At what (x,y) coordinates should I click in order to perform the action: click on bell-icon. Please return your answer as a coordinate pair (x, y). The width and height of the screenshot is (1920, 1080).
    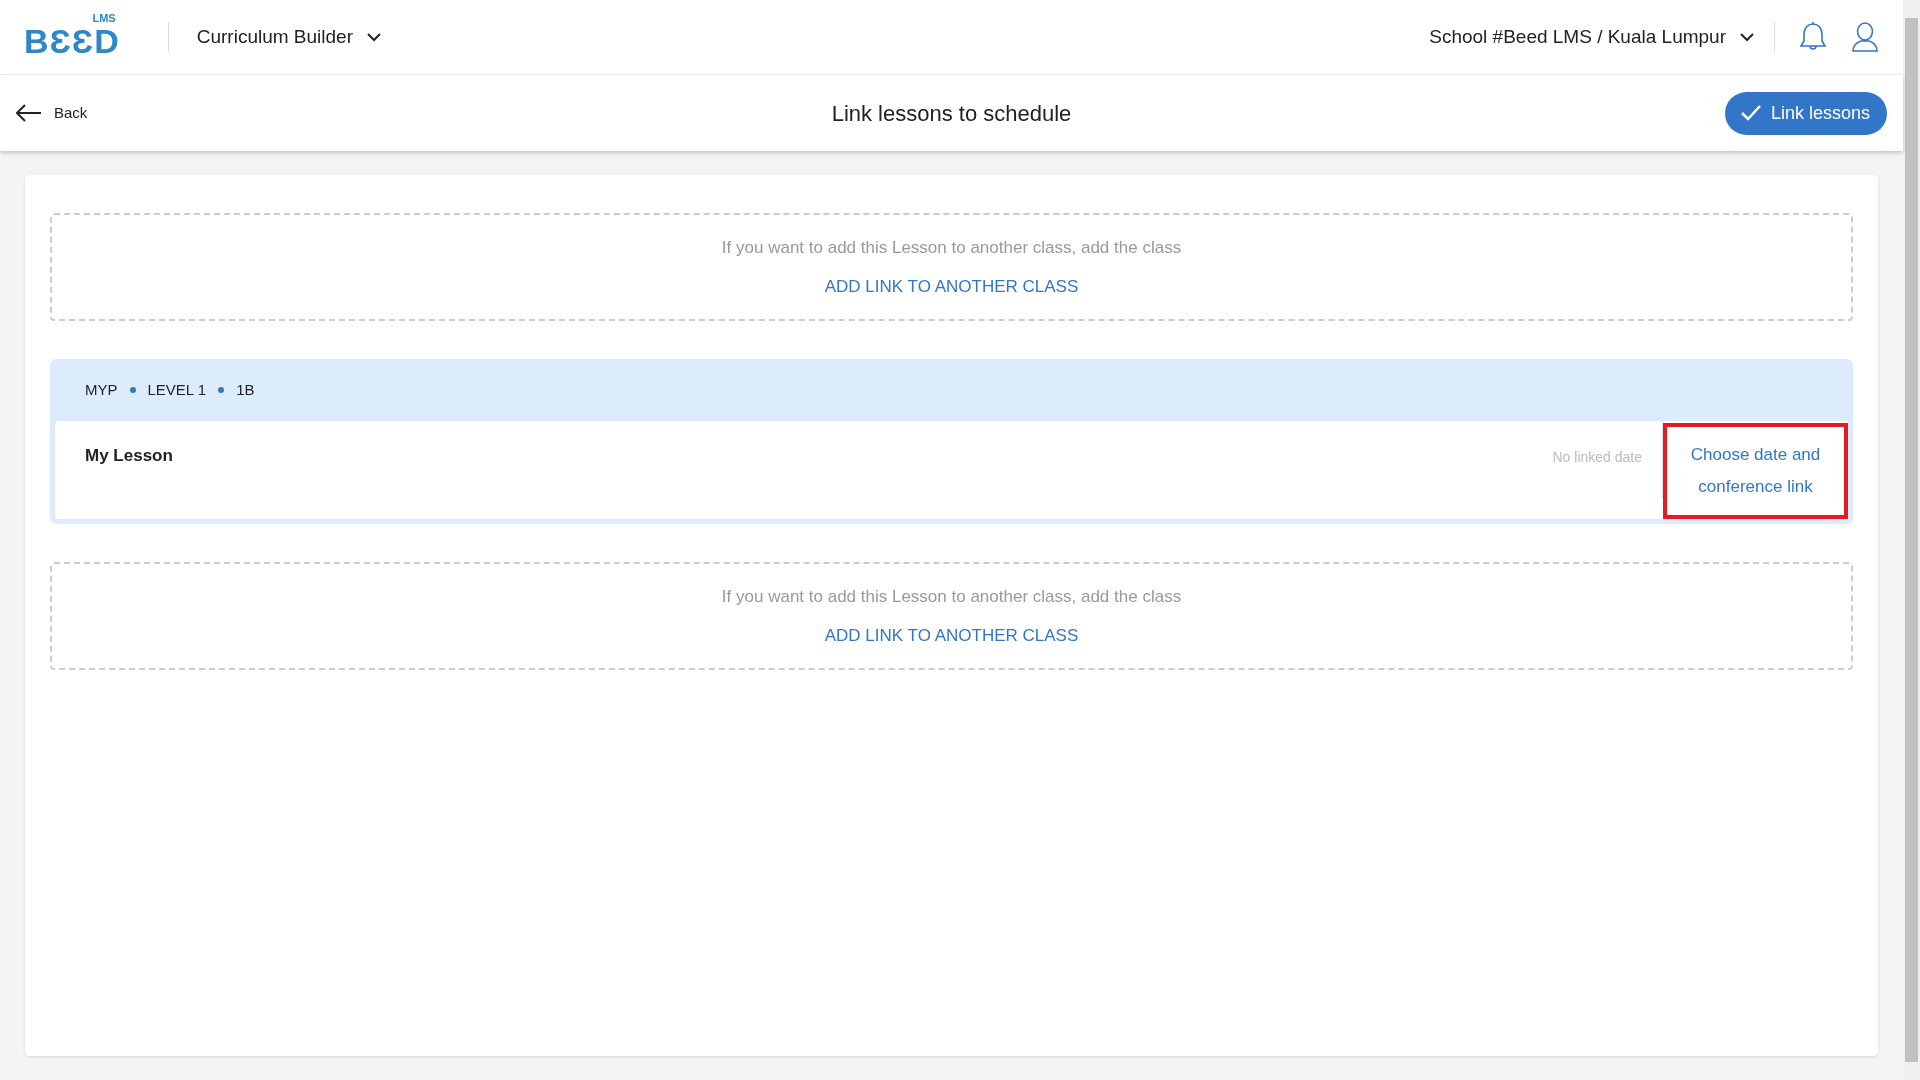
    Looking at the image, I should click on (1813, 37).